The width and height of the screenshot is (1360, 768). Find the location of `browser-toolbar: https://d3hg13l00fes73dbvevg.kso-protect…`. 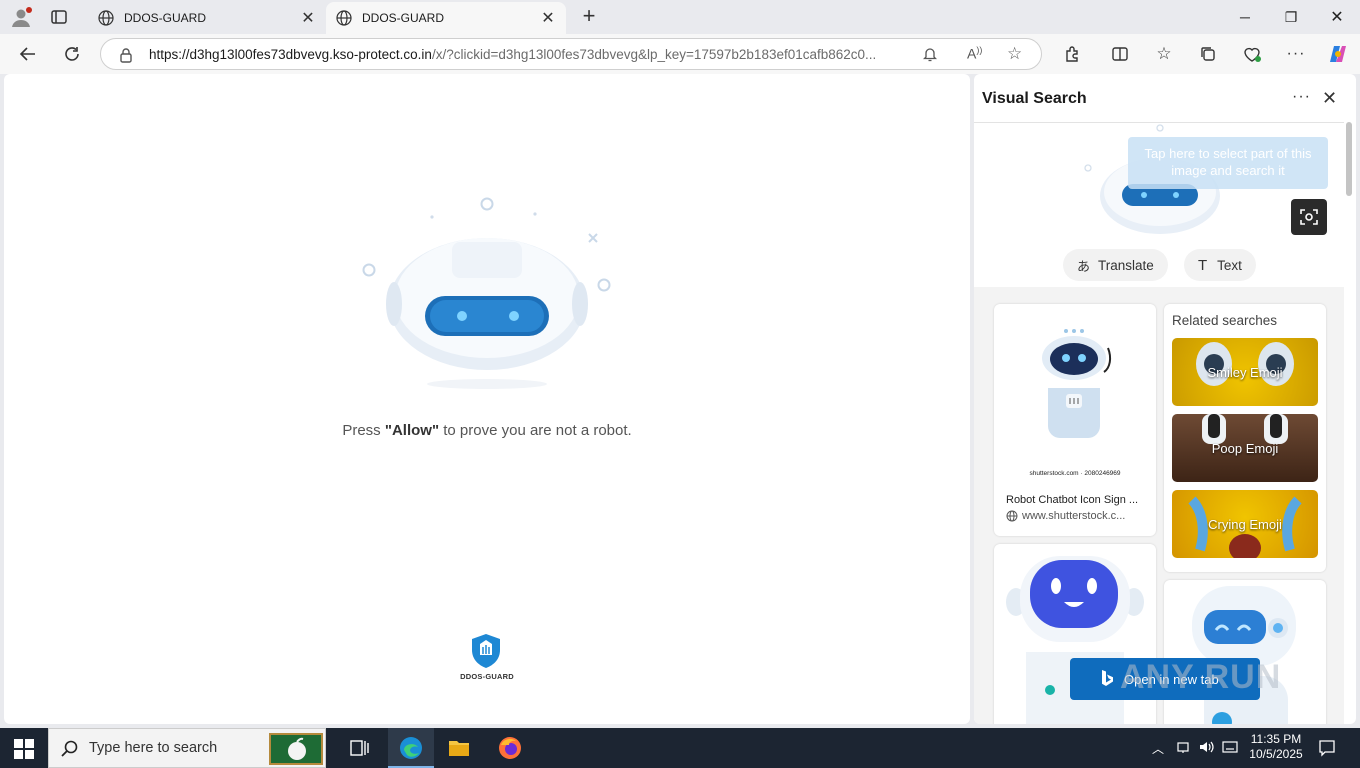

browser-toolbar: https://d3hg13l00fes73dbvevg.kso-protect… is located at coordinates (680, 54).